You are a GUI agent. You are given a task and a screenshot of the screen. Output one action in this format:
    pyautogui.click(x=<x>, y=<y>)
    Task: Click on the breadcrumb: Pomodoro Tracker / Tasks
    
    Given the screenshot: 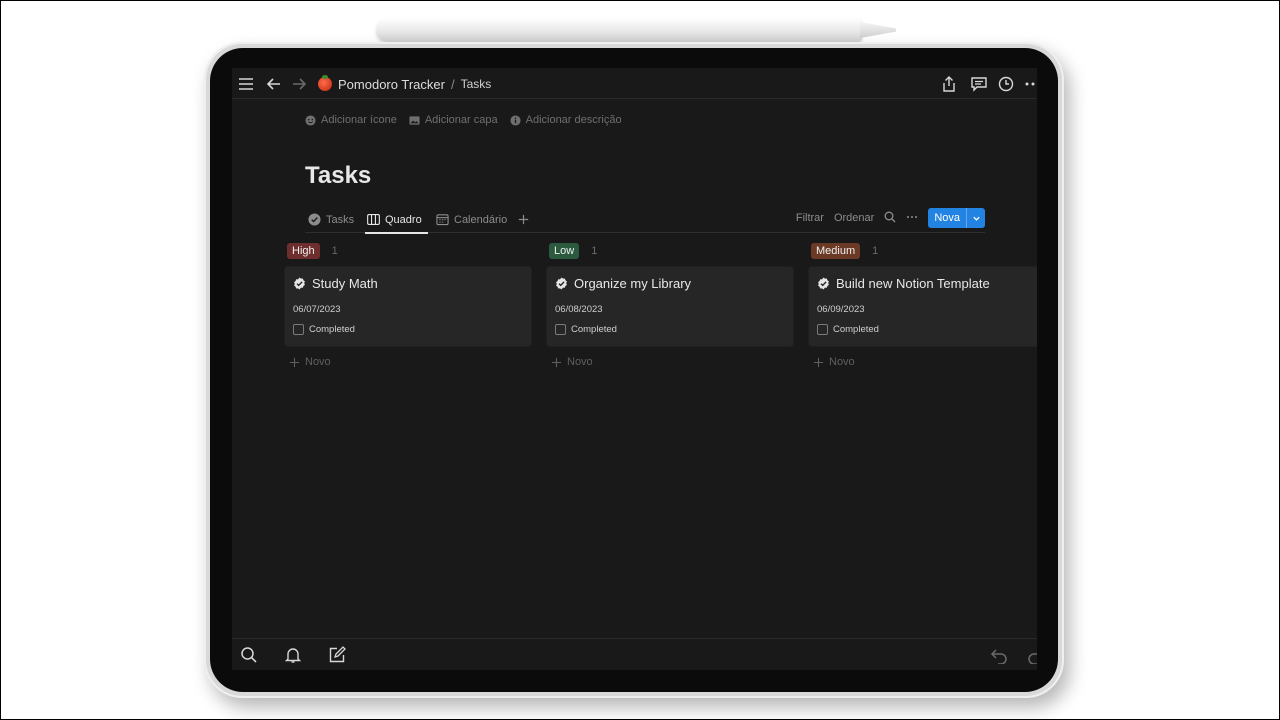 What is the action you would take?
    pyautogui.click(x=404, y=84)
    